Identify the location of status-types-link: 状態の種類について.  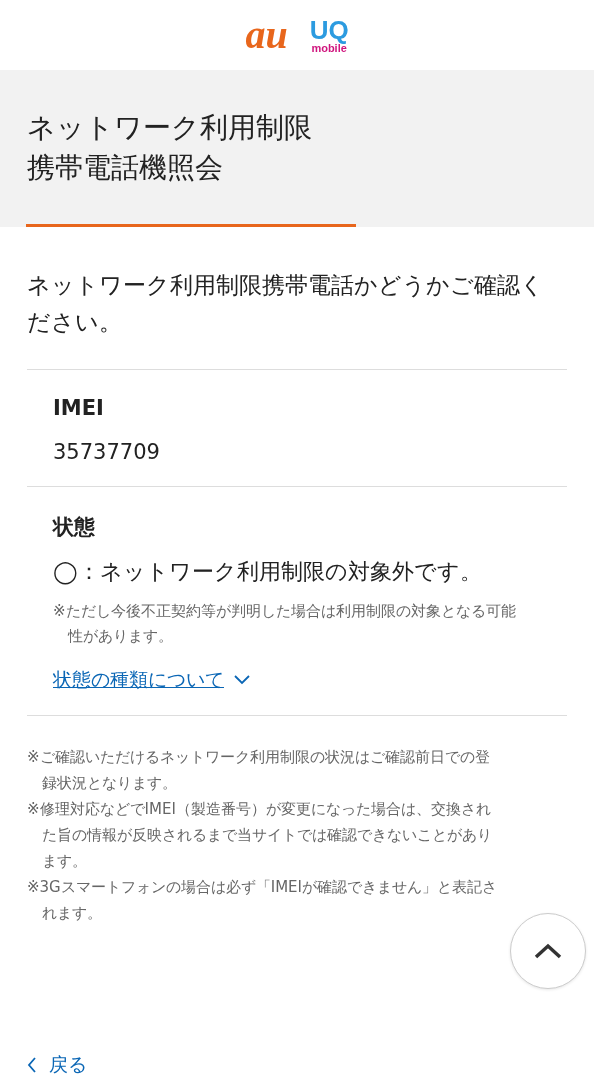
(151, 680).